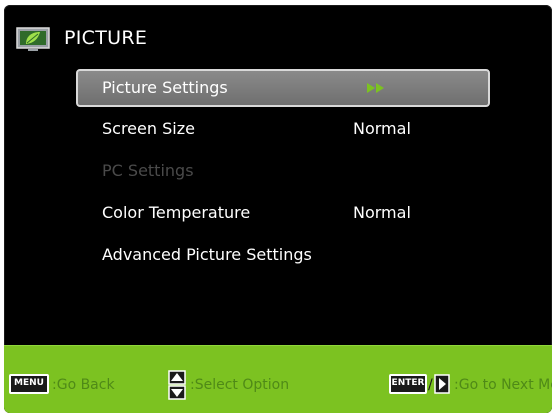 The width and height of the screenshot is (556, 418). What do you see at coordinates (207, 254) in the screenshot?
I see `menu-item-label: Advanced Picture Settings` at bounding box center [207, 254].